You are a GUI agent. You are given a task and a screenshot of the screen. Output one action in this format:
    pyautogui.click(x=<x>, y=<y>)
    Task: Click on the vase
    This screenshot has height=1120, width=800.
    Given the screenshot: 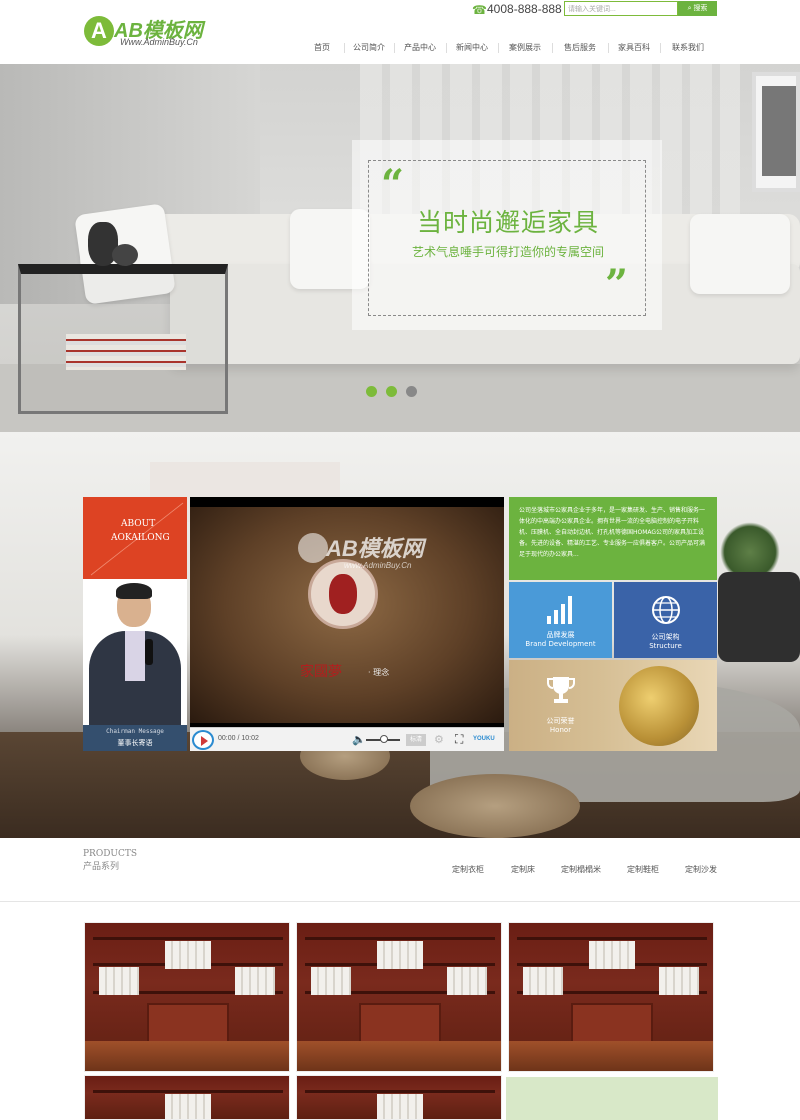 What is the action you would take?
    pyautogui.click(x=125, y=255)
    